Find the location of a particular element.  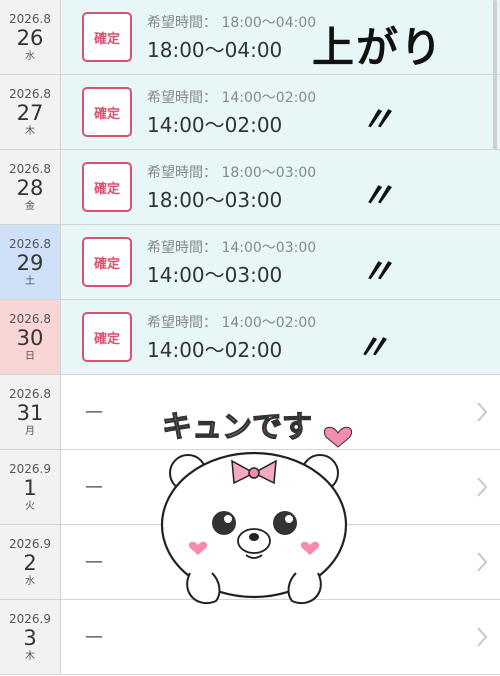

day-number: 27 is located at coordinates (30, 112).